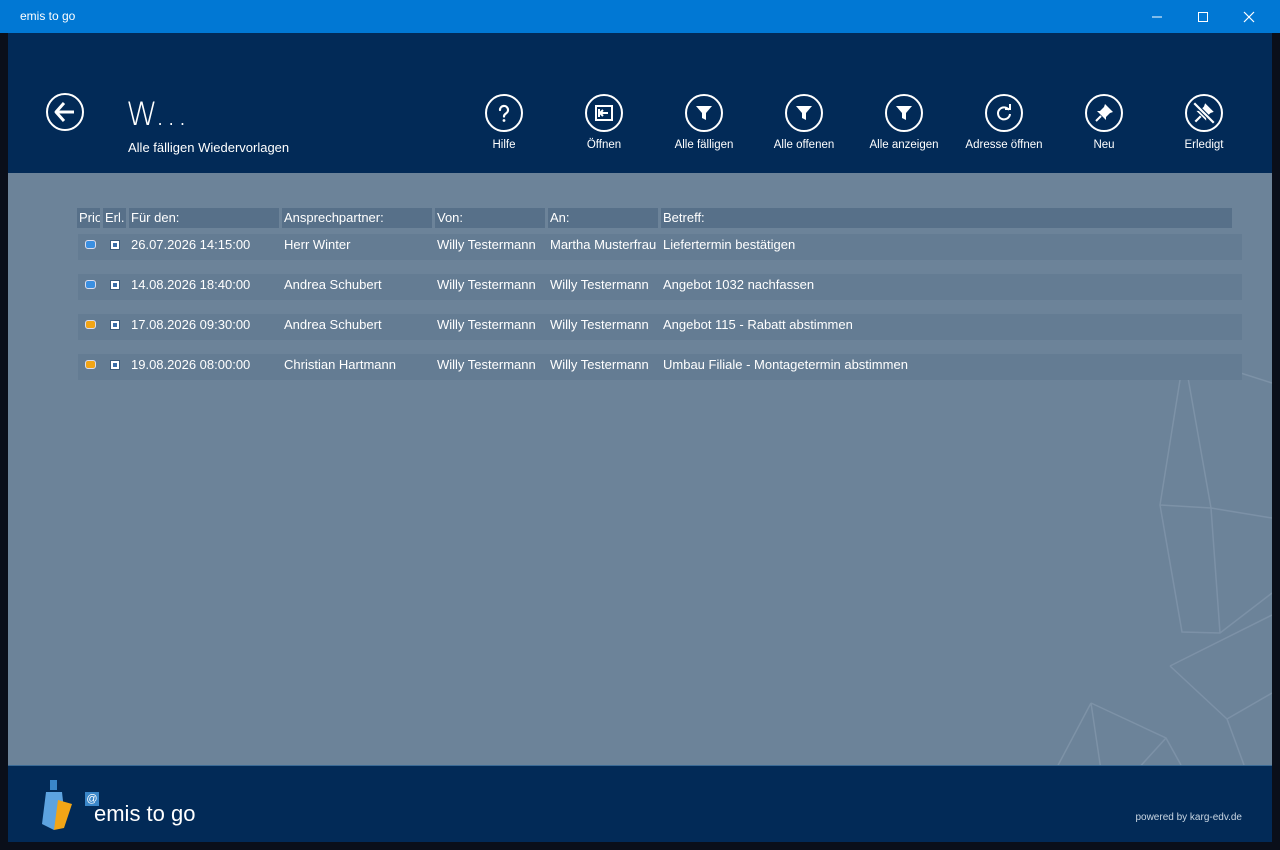 This screenshot has width=1280, height=850. Describe the element at coordinates (603, 244) in the screenshot. I see `to-cell: Martha Musterfrau` at that location.